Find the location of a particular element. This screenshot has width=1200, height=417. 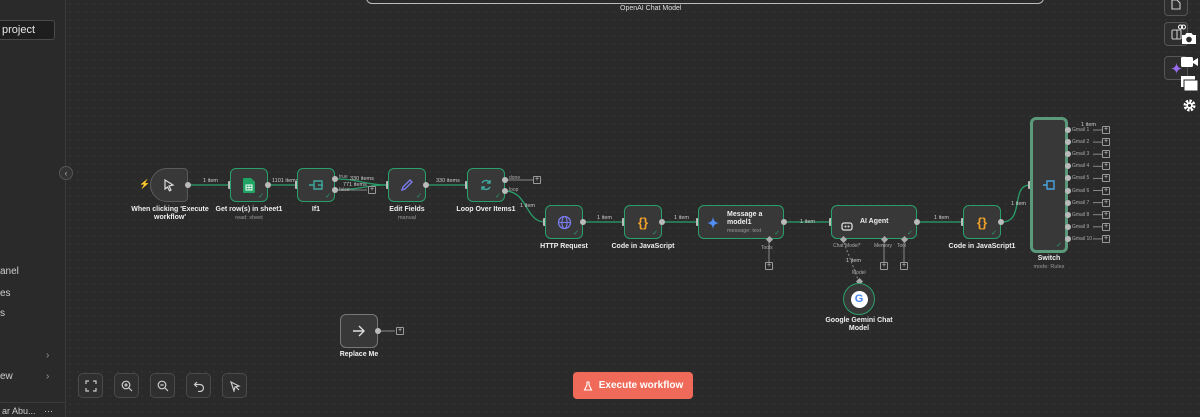

trigger-node is located at coordinates (169, 185).